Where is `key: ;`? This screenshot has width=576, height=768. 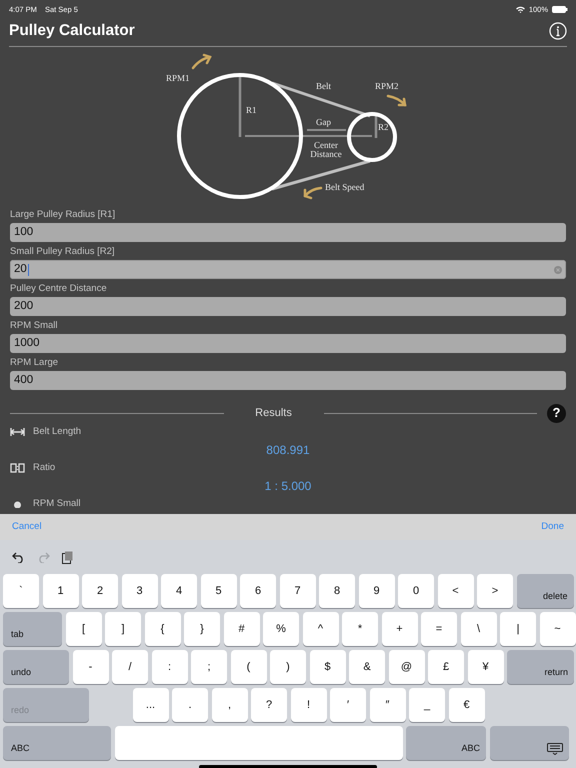 key: ; is located at coordinates (209, 667).